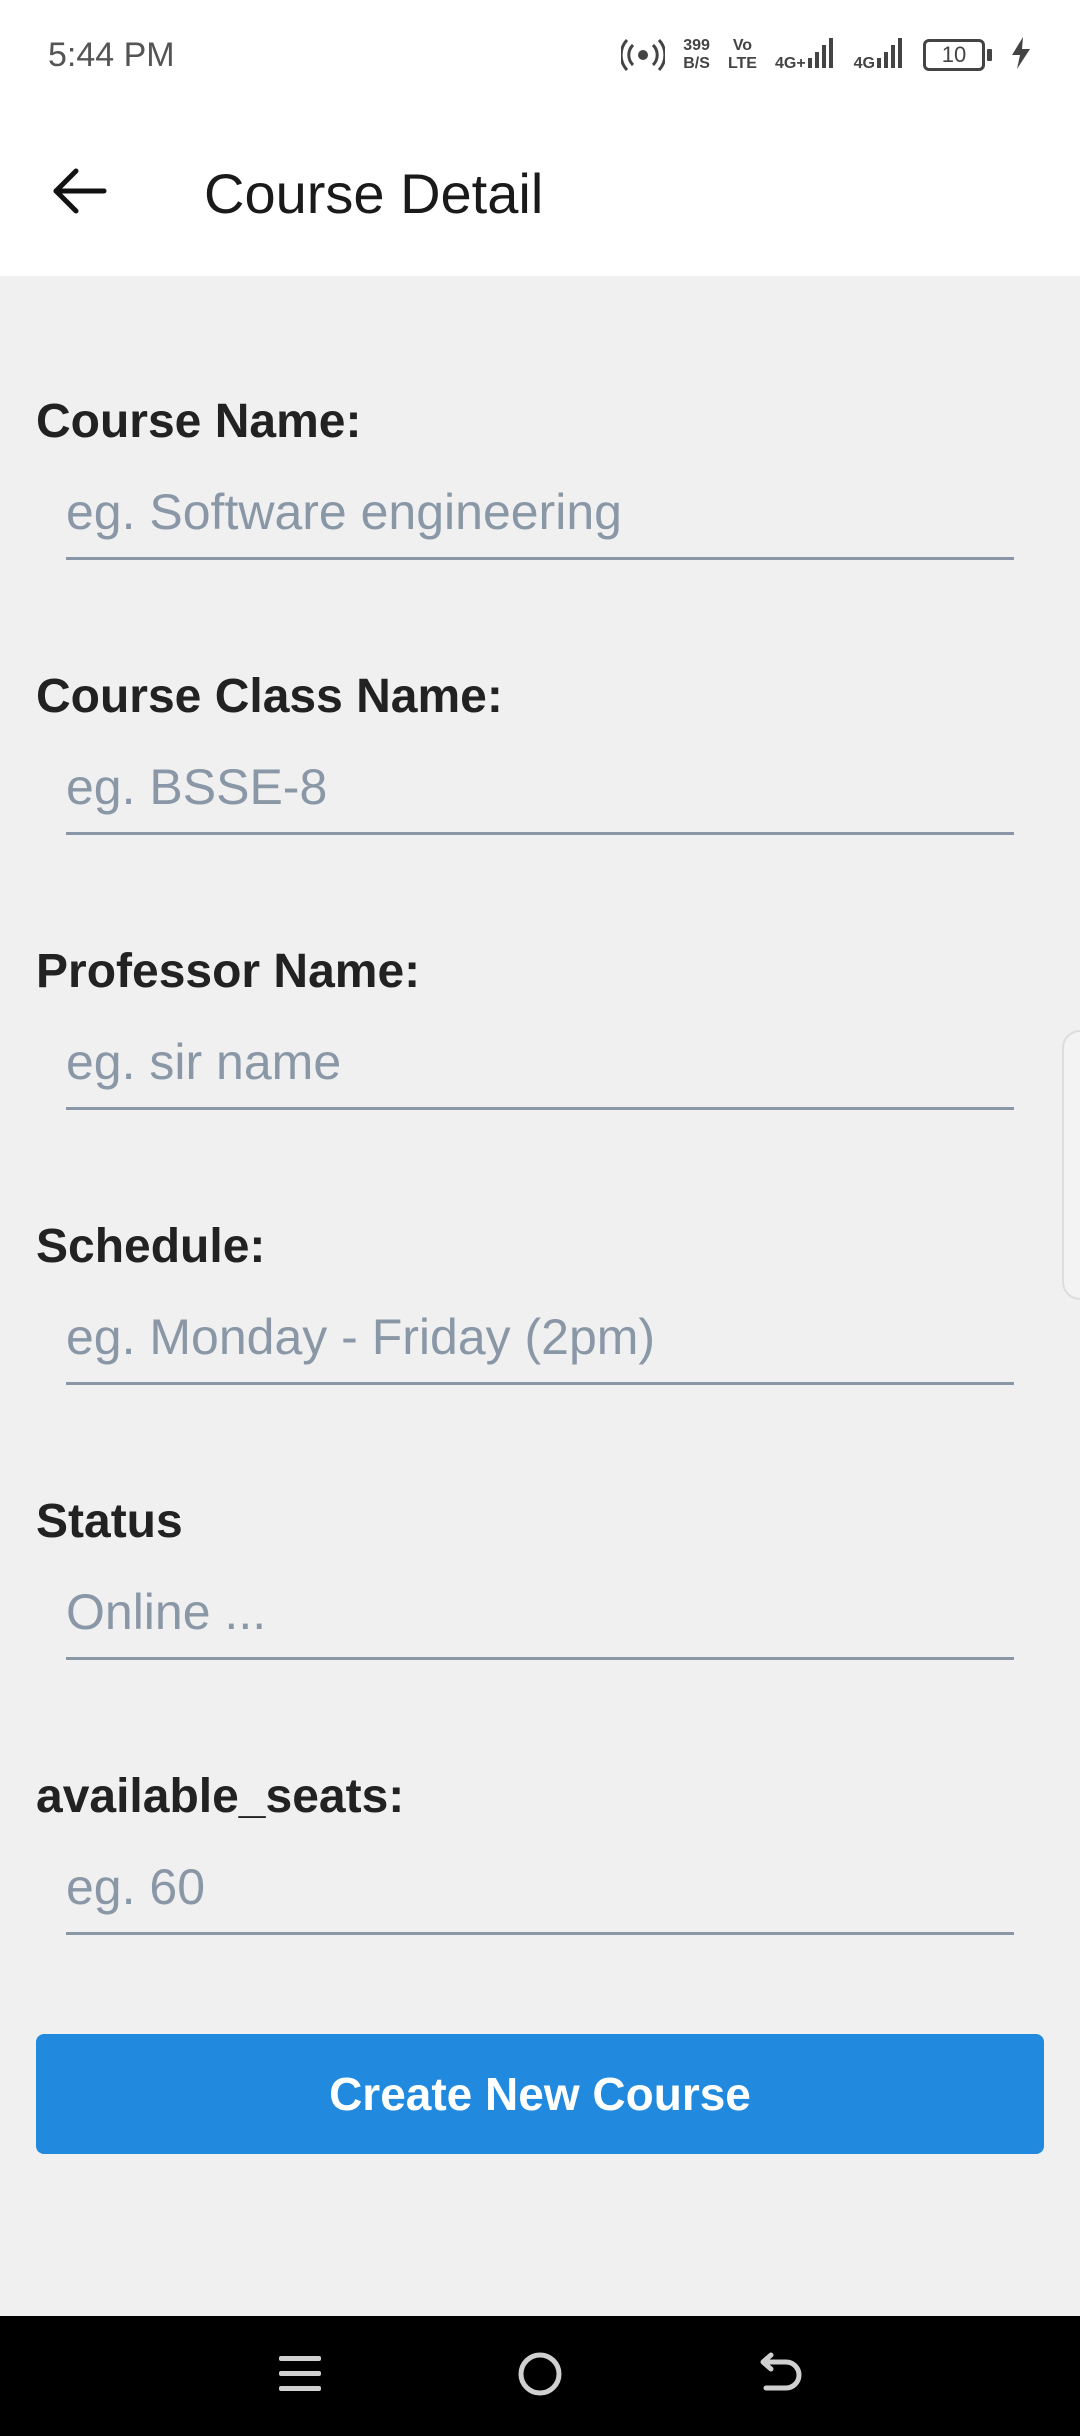 The height and width of the screenshot is (2436, 1080). What do you see at coordinates (199, 421) in the screenshot?
I see `course-name-label: Course Name:` at bounding box center [199, 421].